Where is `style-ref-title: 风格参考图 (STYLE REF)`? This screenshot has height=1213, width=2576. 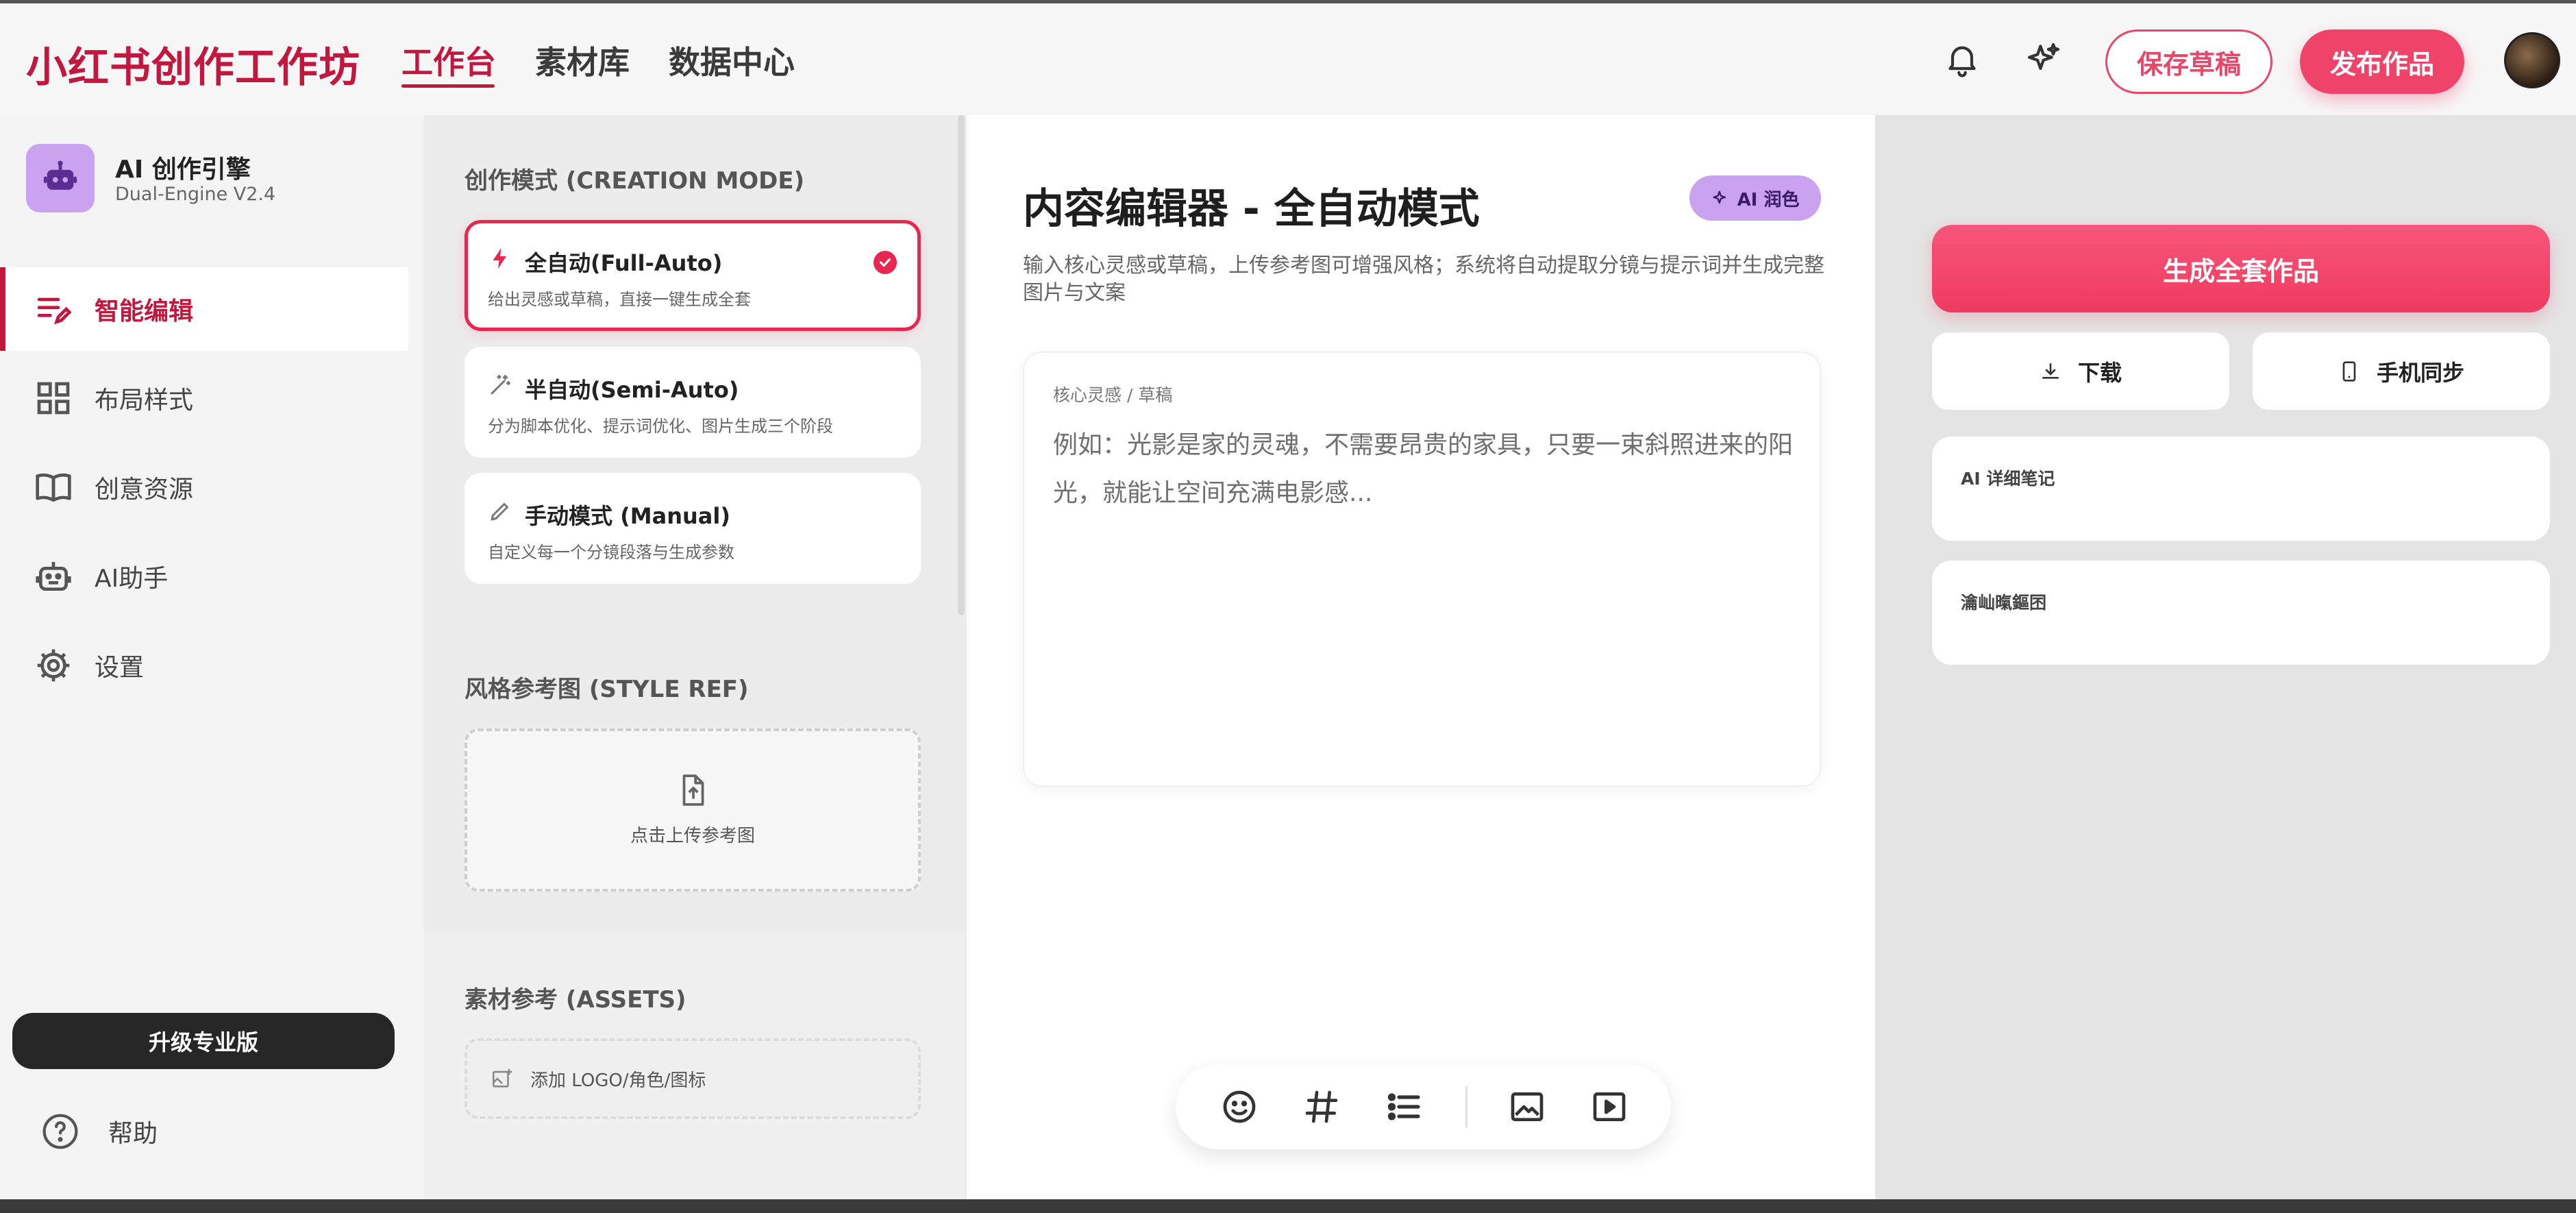 style-ref-title: 风格参考图 (STYLE REF) is located at coordinates (607, 689).